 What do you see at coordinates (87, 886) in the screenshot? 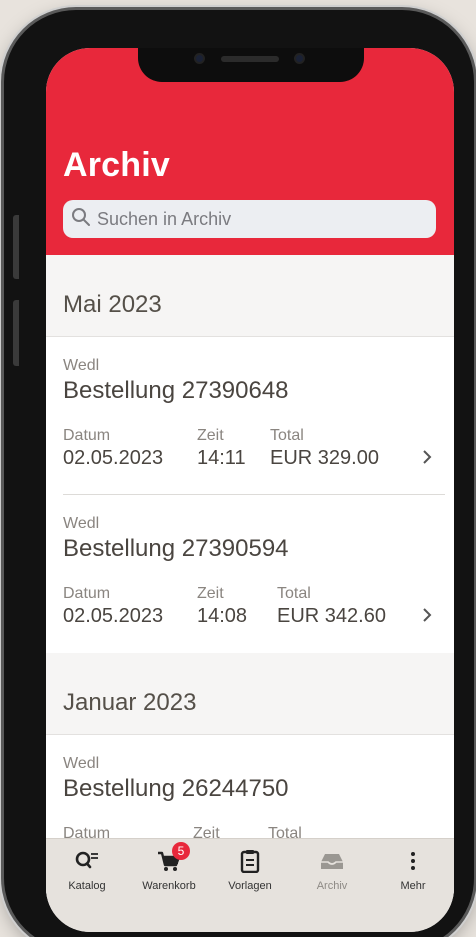
I see `tab-label: Katalog` at bounding box center [87, 886].